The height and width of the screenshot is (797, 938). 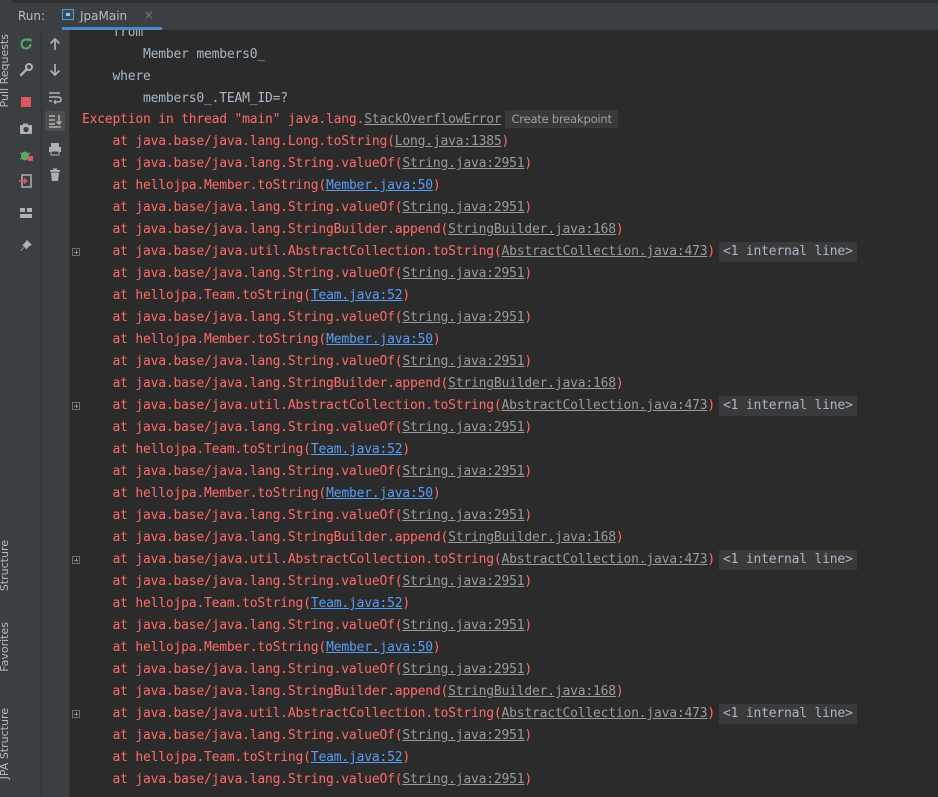 I want to click on debug-bug-icon, so click(x=26, y=155).